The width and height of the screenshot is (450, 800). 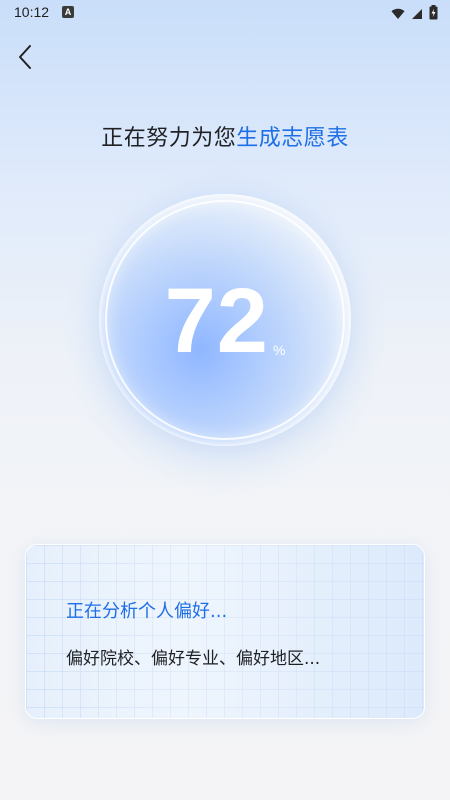 What do you see at coordinates (225, 13) in the screenshot?
I see `status-bar: 10:12 A` at bounding box center [225, 13].